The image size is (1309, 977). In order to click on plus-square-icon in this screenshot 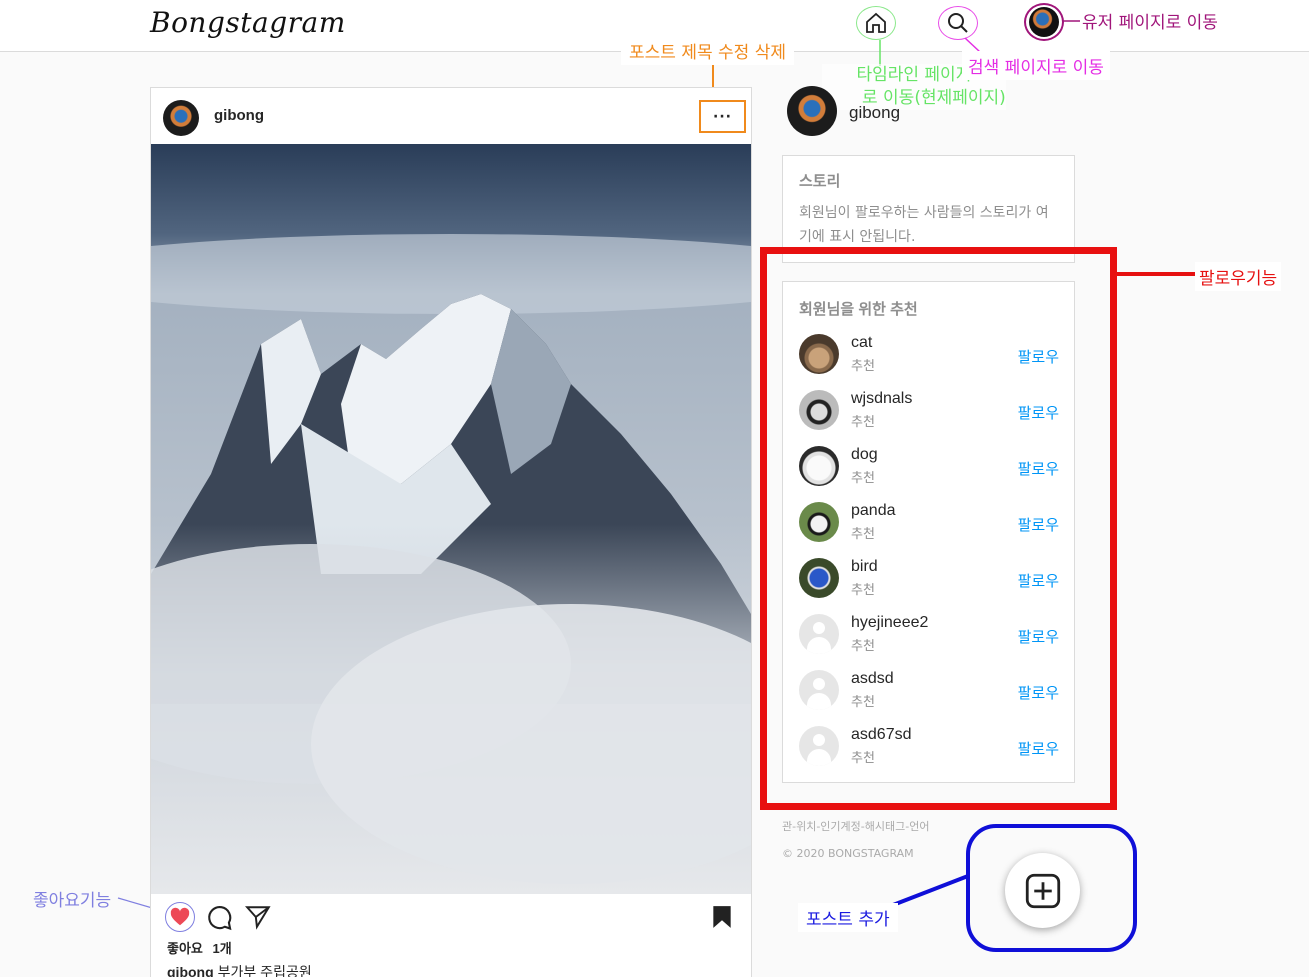, I will do `click(1042, 890)`.